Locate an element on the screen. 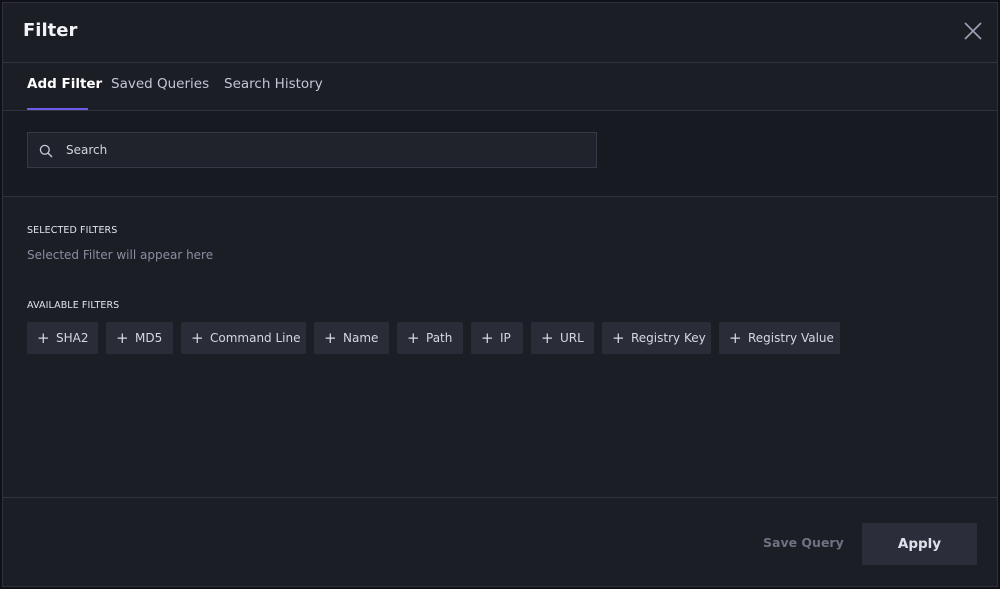  search-area is located at coordinates (500, 154).